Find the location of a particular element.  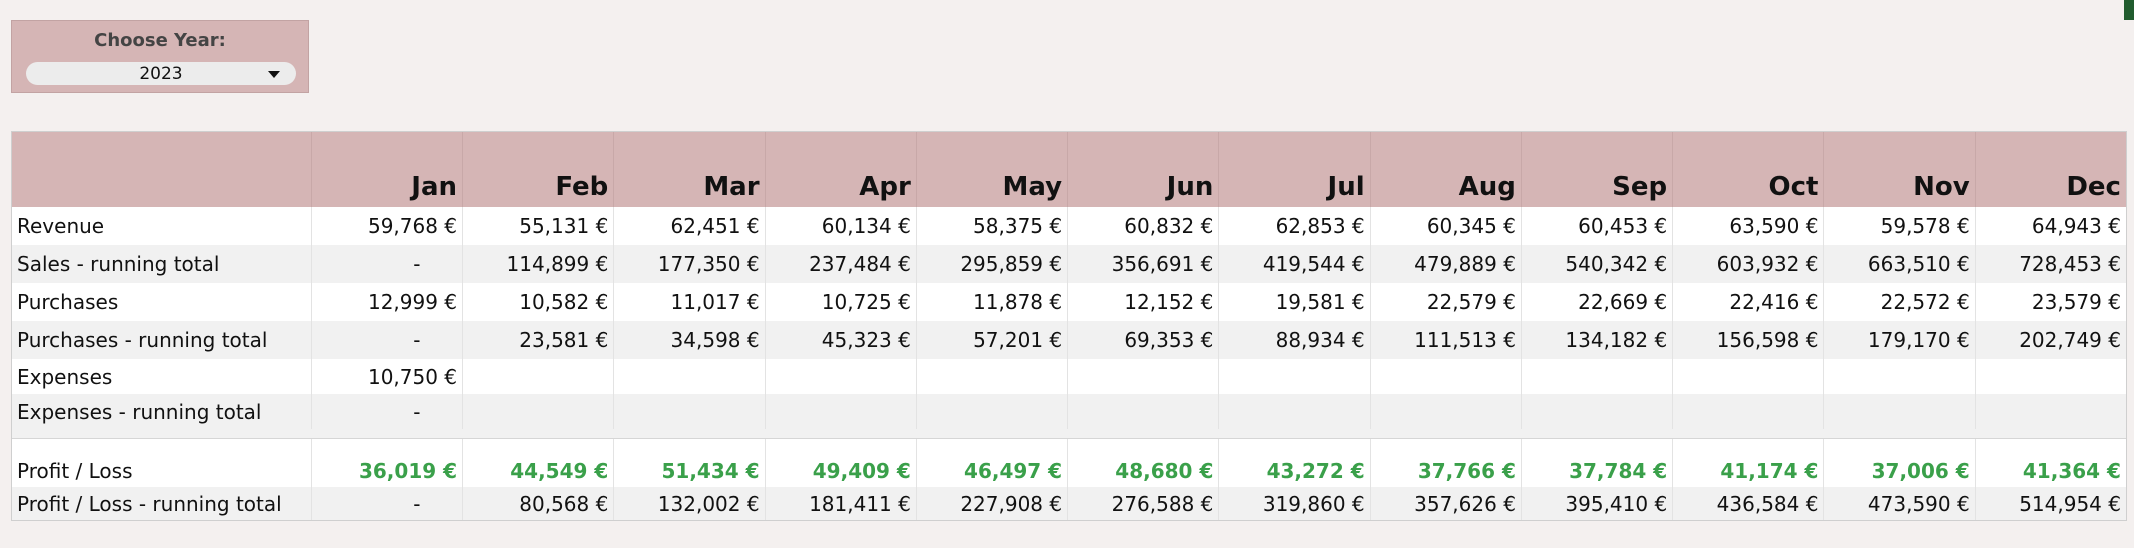

table-cell: 12,152 € is located at coordinates (1142, 302).